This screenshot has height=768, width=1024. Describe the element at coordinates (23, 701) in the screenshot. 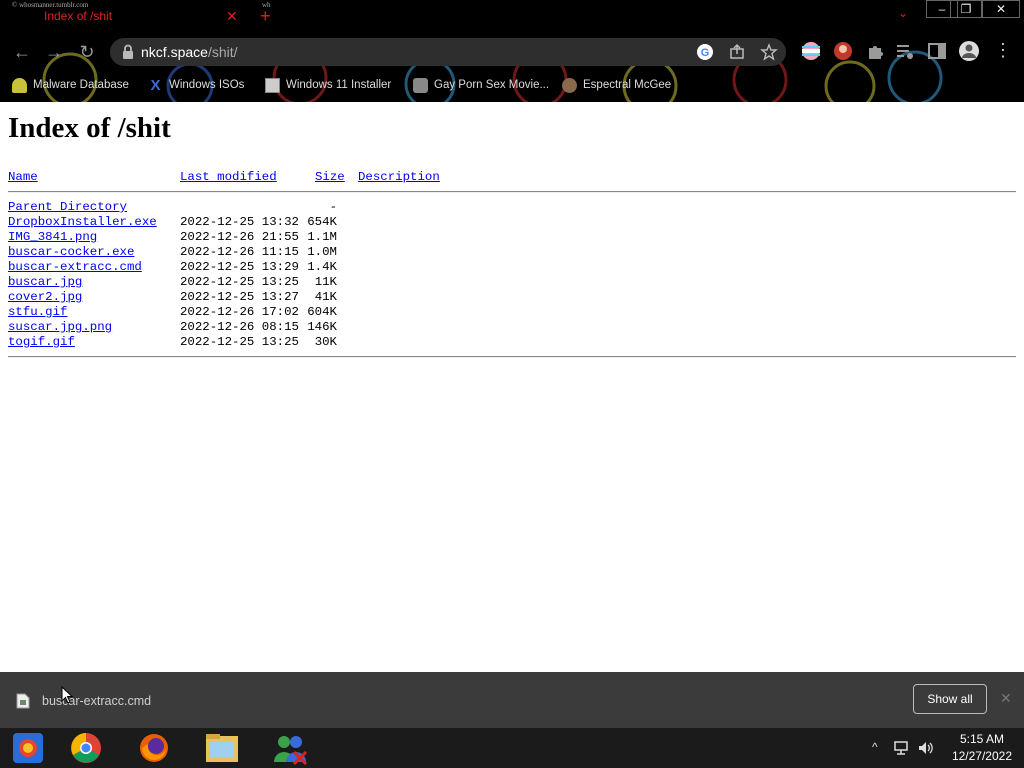

I see `file-icon` at that location.